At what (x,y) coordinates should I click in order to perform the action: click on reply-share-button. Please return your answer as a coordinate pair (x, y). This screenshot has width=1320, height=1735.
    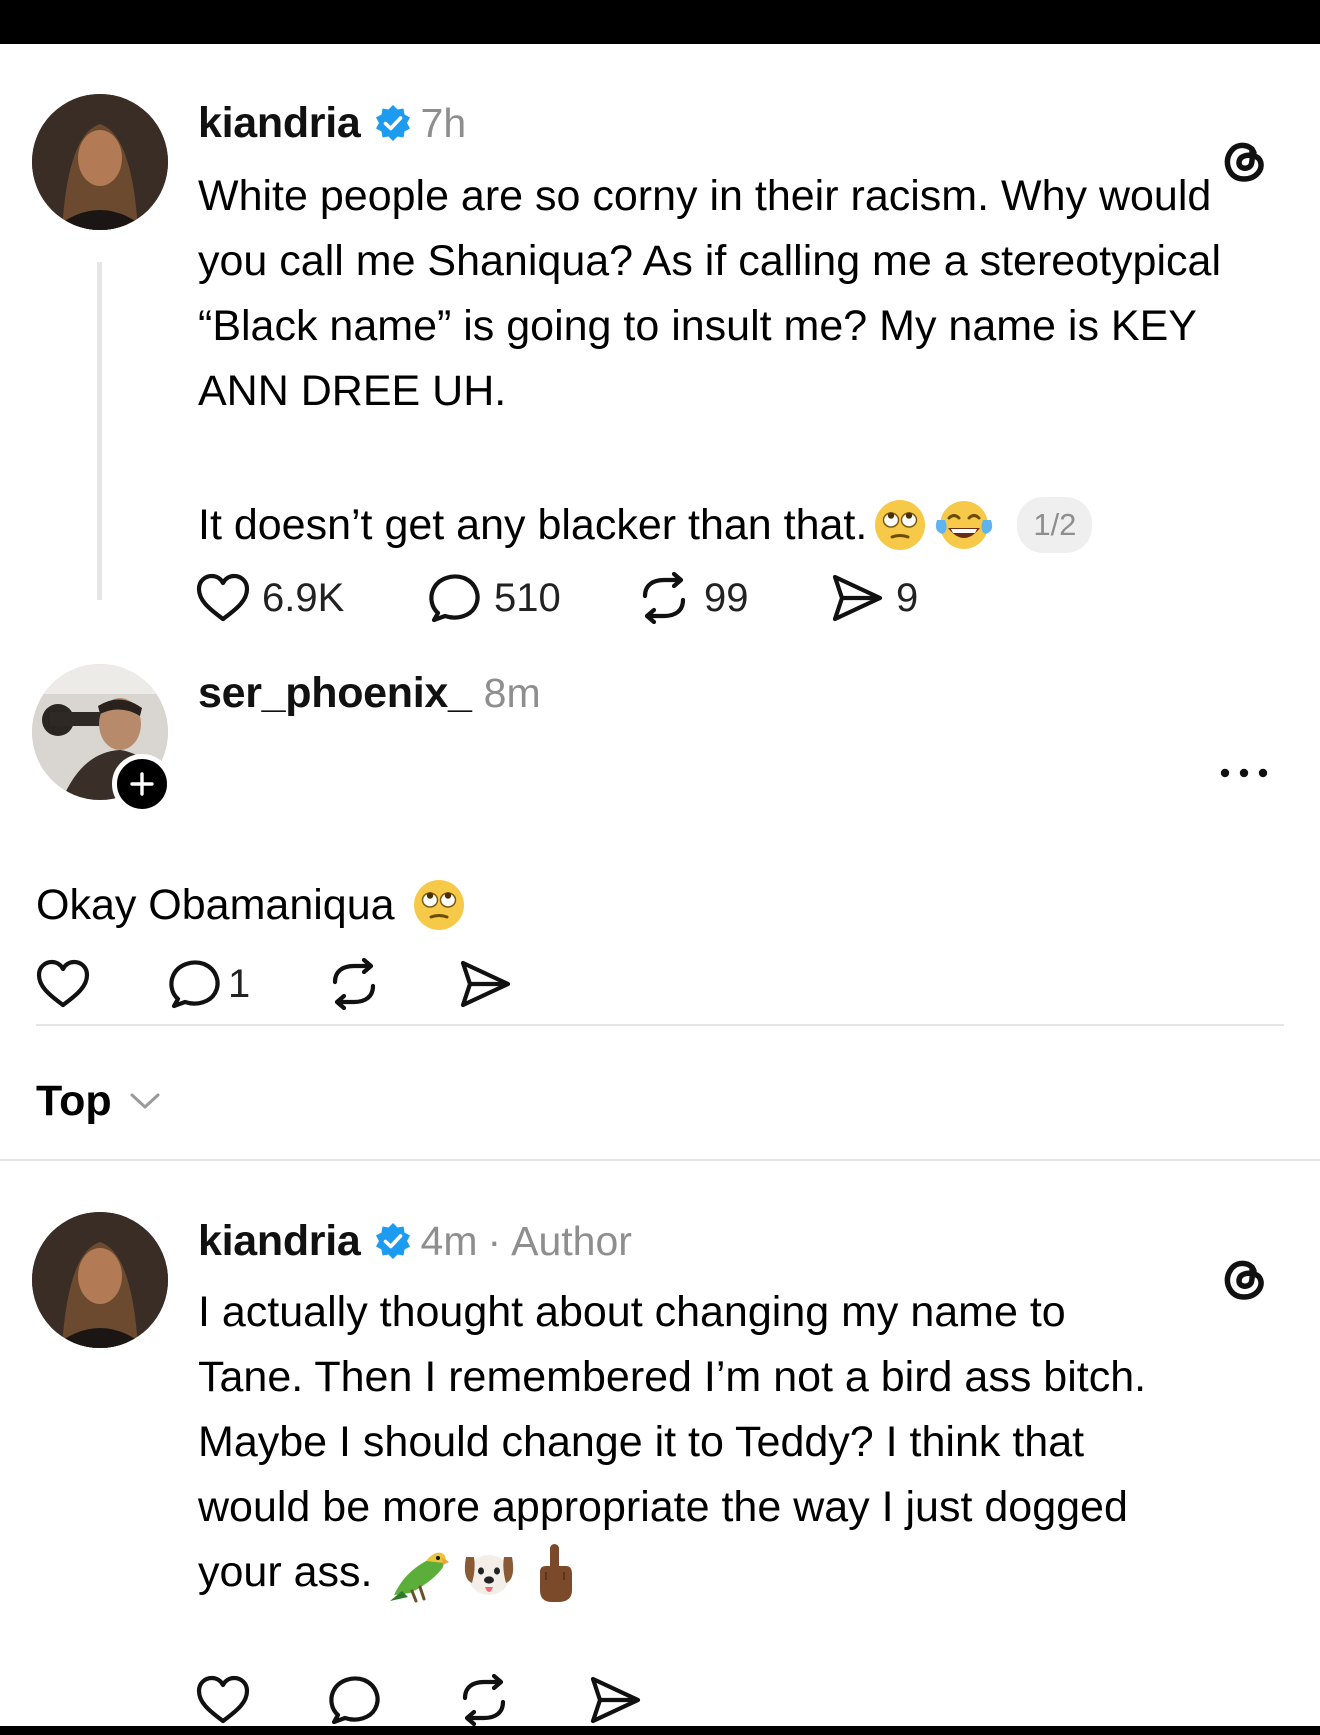
    Looking at the image, I should click on (485, 984).